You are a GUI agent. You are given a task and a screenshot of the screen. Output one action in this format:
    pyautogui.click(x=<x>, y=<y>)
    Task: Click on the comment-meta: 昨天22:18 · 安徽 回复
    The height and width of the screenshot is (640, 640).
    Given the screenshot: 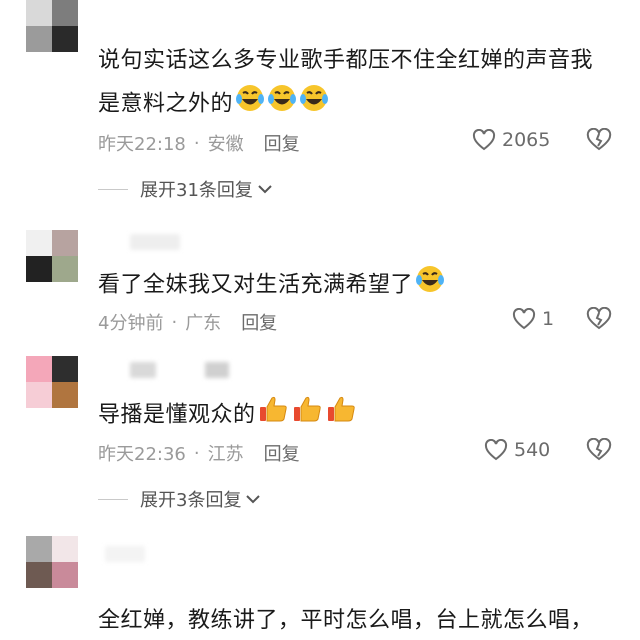 What is the action you would take?
    pyautogui.click(x=199, y=143)
    